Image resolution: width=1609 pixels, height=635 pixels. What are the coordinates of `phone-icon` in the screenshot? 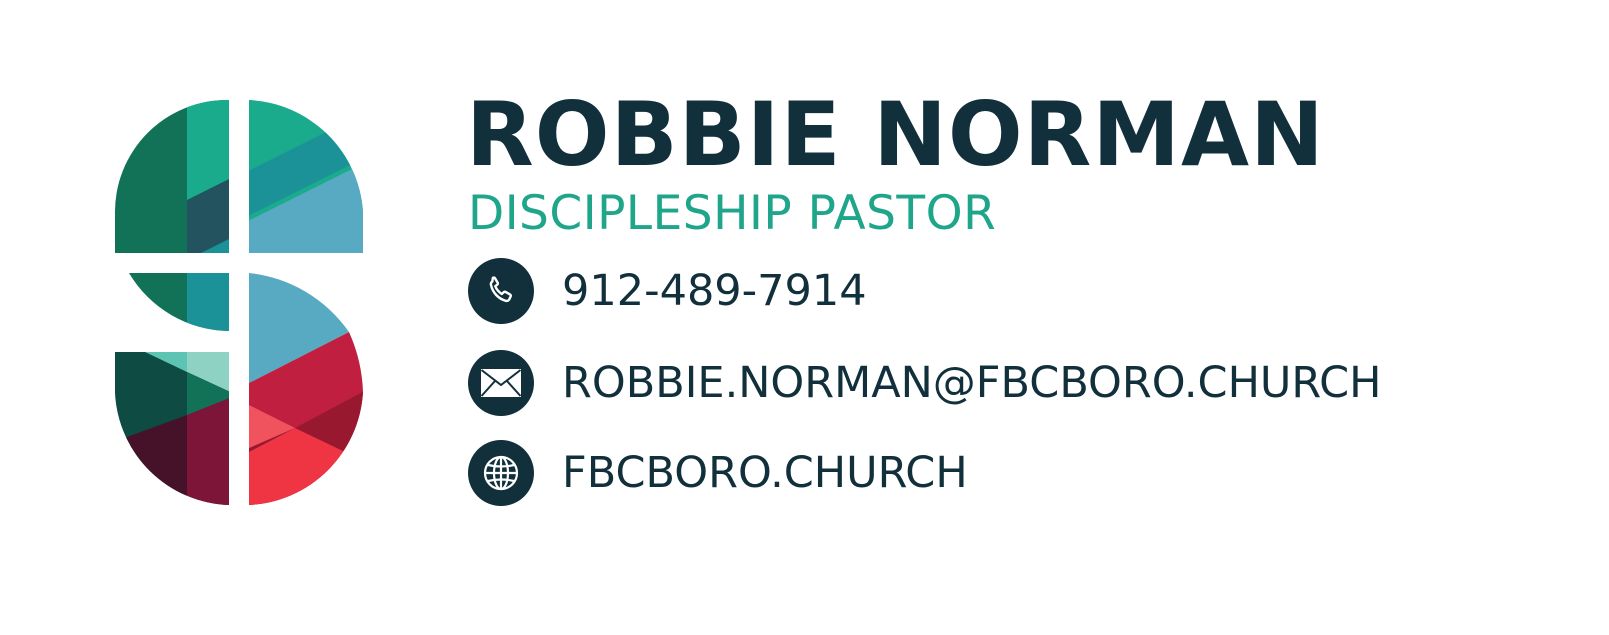 It's located at (501, 291).